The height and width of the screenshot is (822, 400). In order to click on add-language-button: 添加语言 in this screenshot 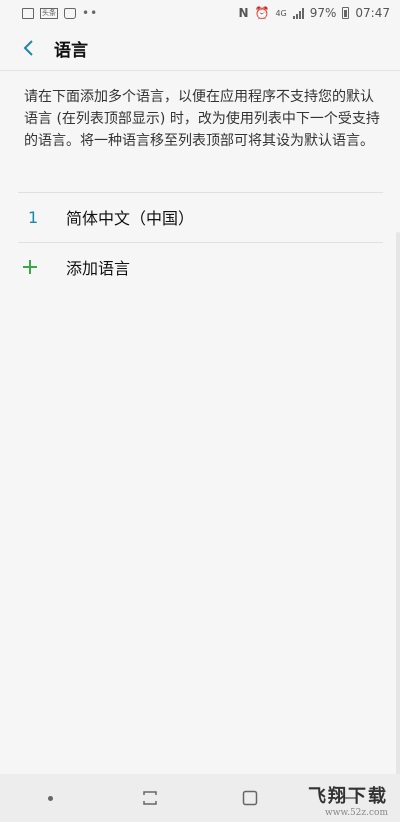, I will do `click(200, 267)`.